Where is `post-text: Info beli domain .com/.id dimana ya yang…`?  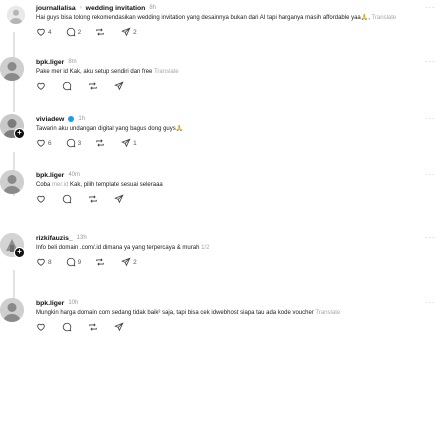 post-text: Info beli domain .com/.id dimana ya yang… is located at coordinates (123, 248).